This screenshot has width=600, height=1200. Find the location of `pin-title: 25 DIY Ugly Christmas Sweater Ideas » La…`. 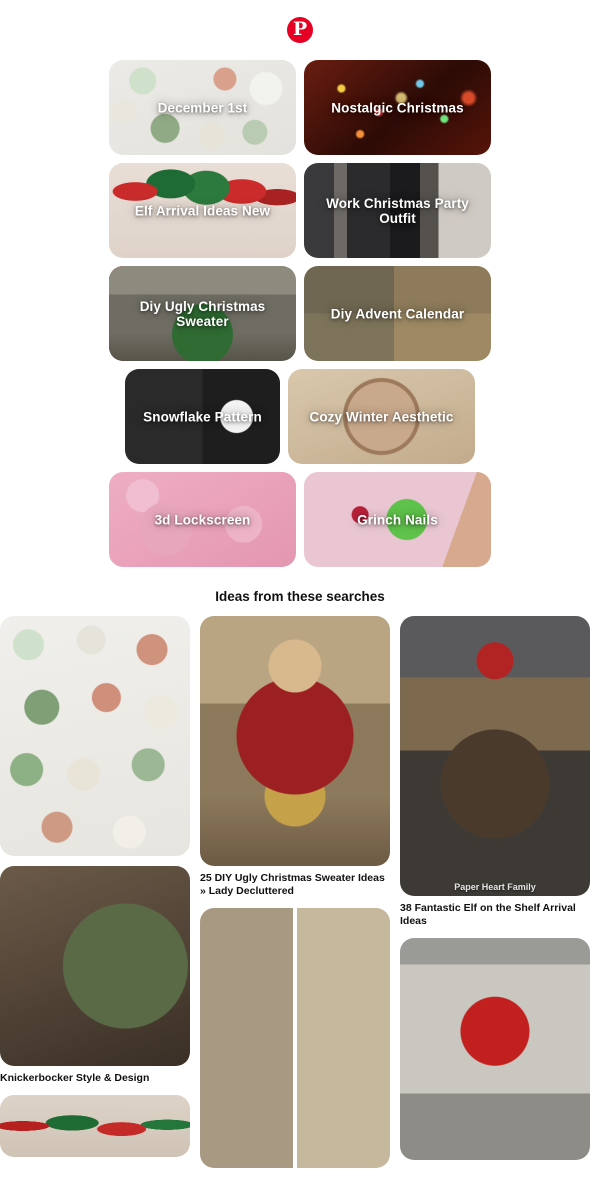

pin-title: 25 DIY Ugly Christmas Sweater Ideas » La… is located at coordinates (292, 885).